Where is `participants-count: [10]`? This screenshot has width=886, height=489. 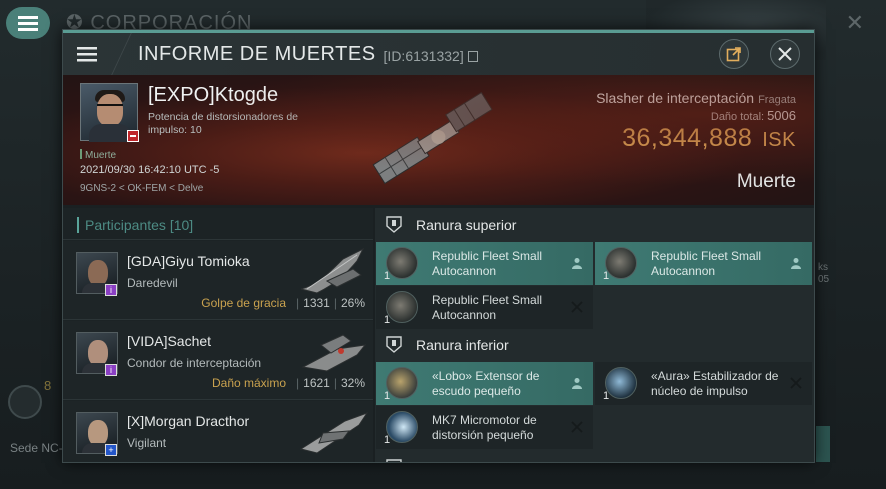 participants-count: [10] is located at coordinates (181, 225).